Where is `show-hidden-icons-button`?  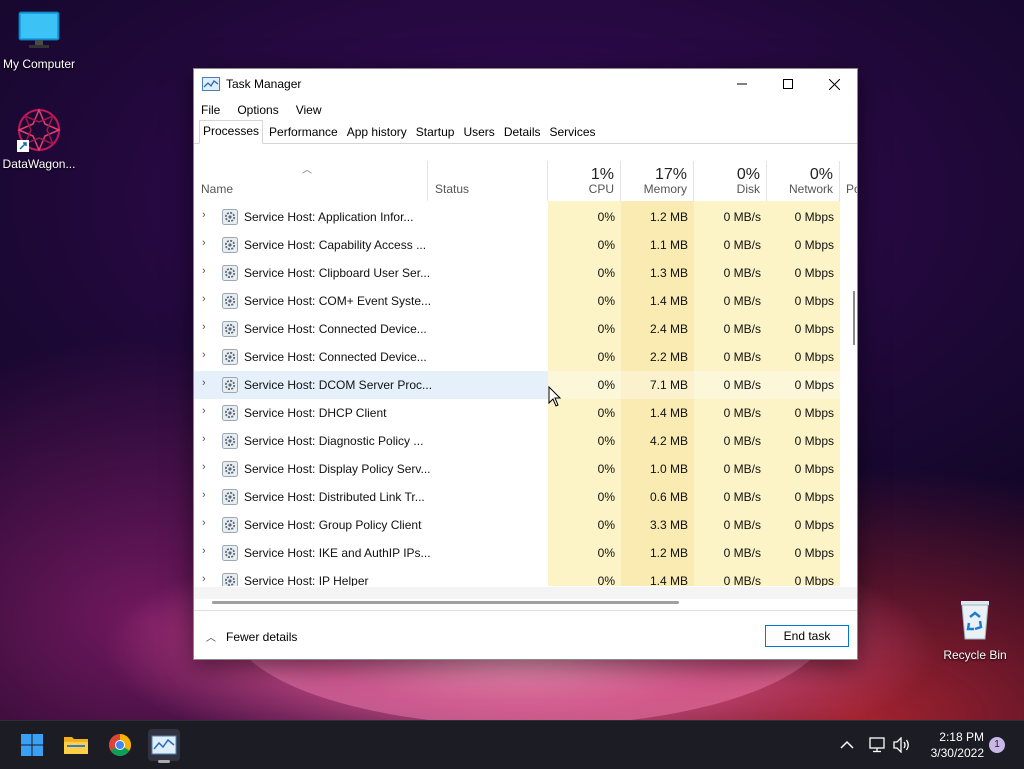
show-hidden-icons-button is located at coordinates (847, 745).